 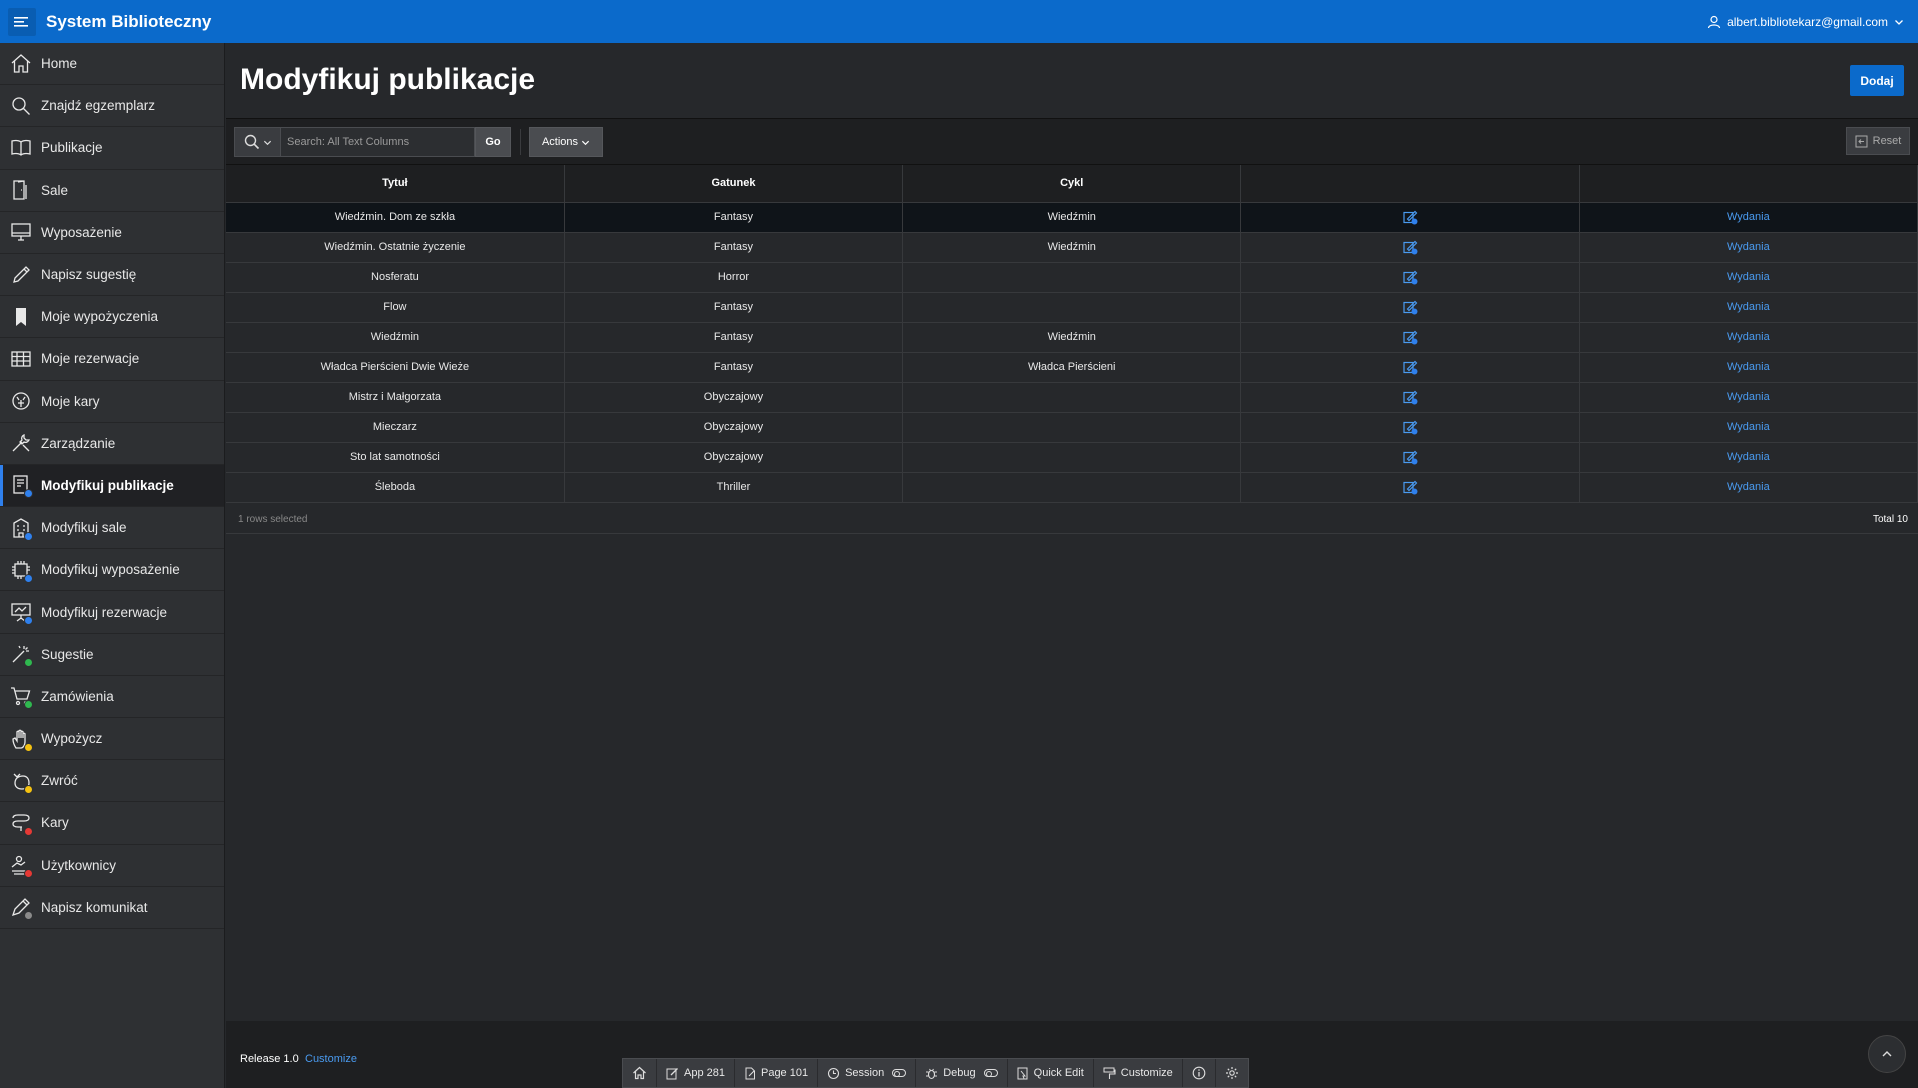 I want to click on search-bar: Go, so click(x=372, y=142).